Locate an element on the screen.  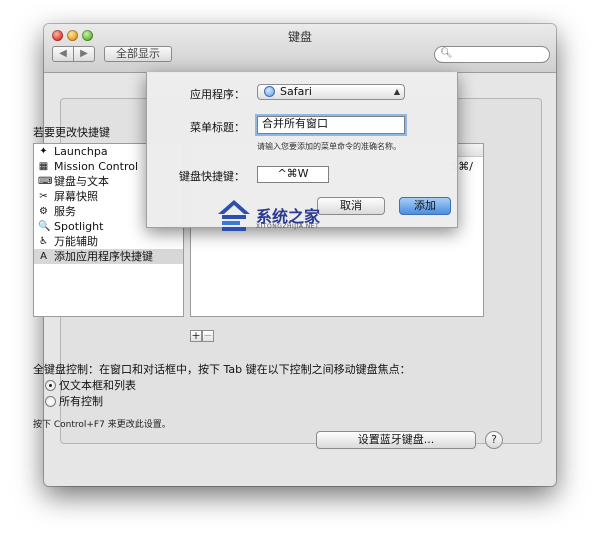
back-button: ◀ is located at coordinates (63, 54).